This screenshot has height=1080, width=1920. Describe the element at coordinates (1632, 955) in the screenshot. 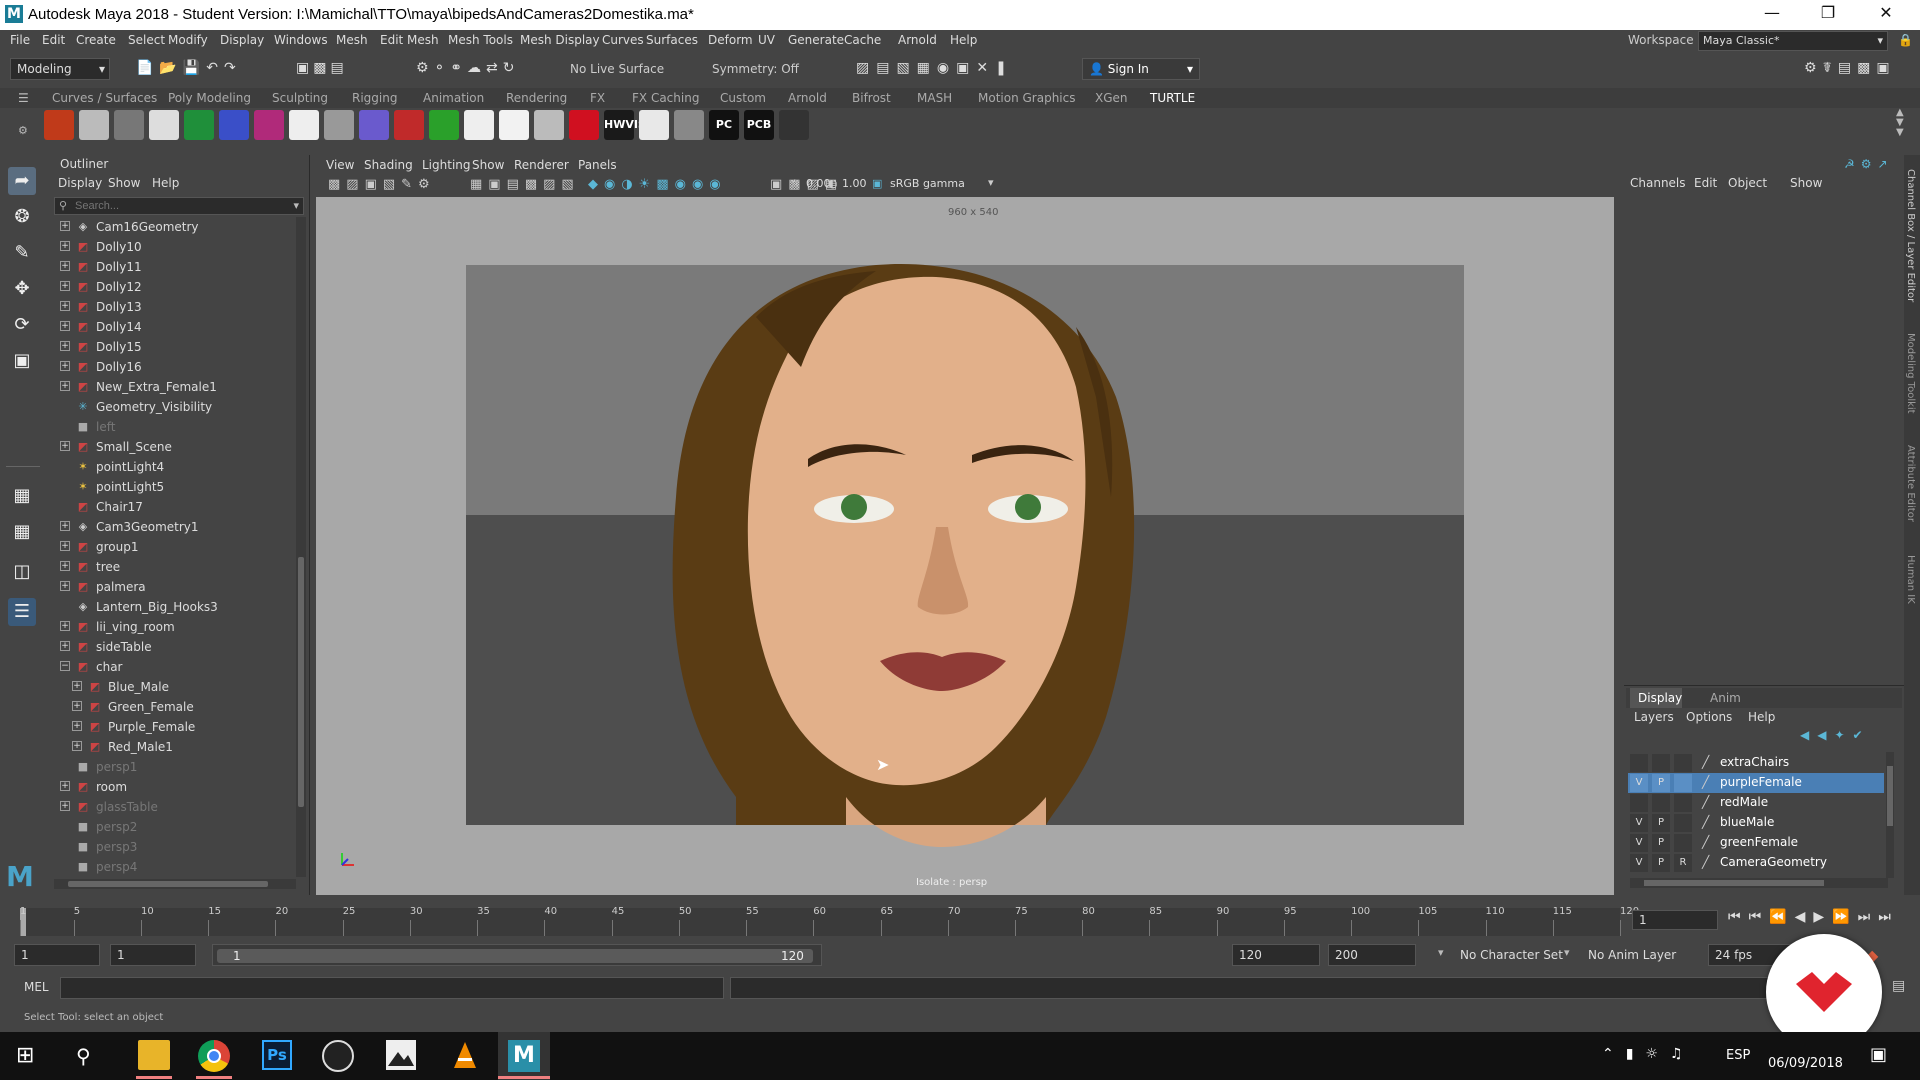

I see `anim-layer-dropdown: No Anim Layer` at that location.